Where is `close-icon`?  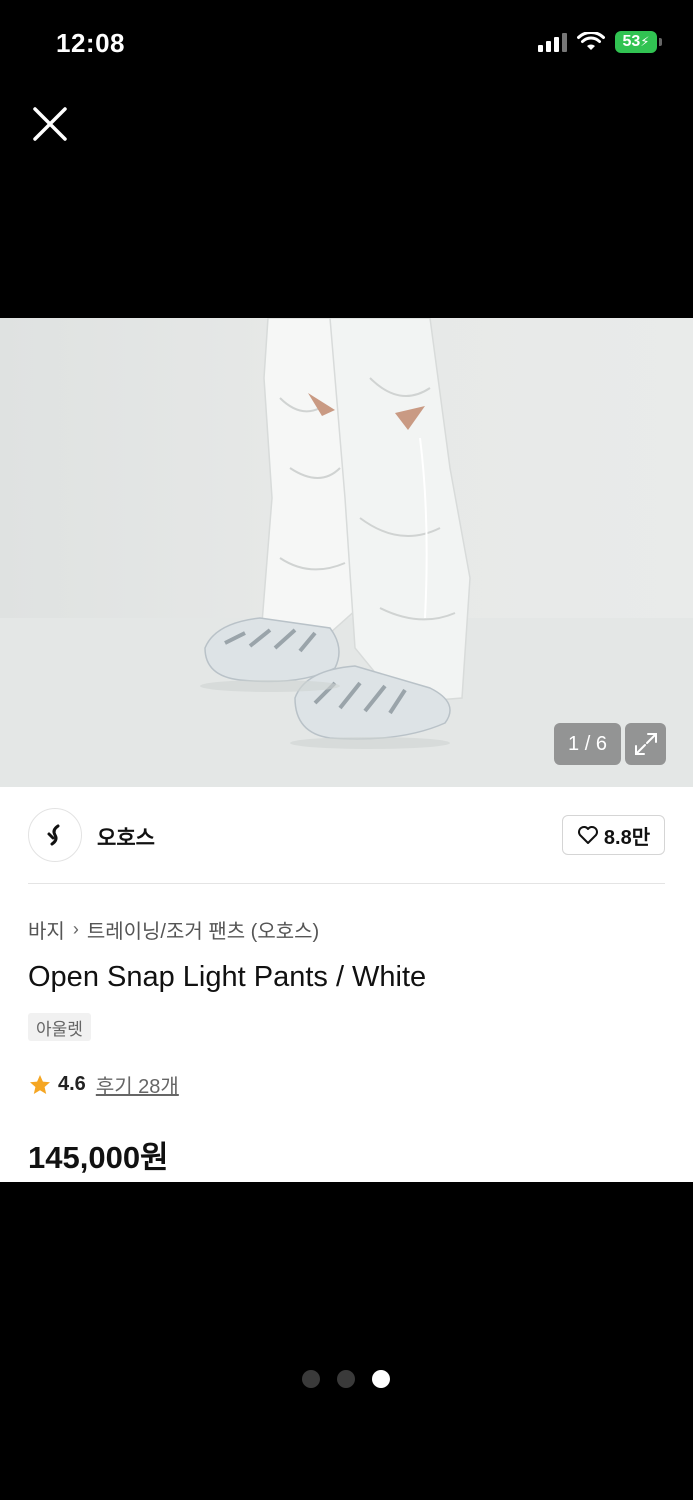
close-icon is located at coordinates (50, 124).